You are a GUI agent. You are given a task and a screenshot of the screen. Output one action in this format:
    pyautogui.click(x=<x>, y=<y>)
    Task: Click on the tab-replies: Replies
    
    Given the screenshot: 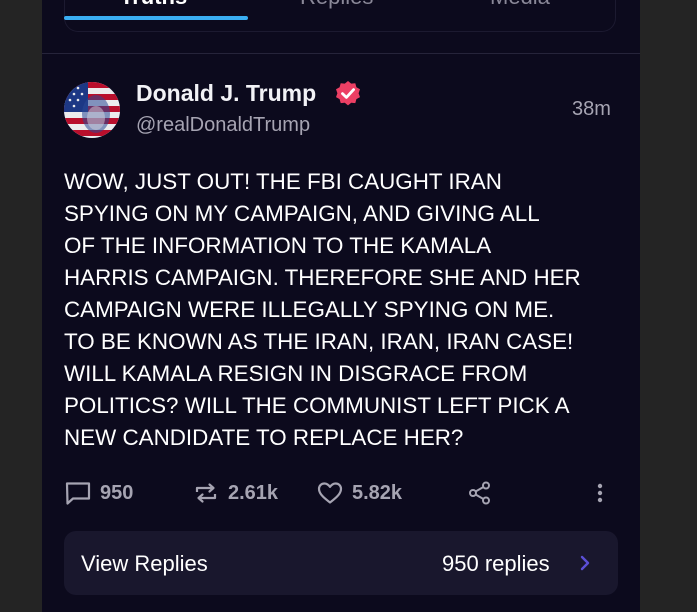 What is the action you would take?
    pyautogui.click(x=336, y=5)
    